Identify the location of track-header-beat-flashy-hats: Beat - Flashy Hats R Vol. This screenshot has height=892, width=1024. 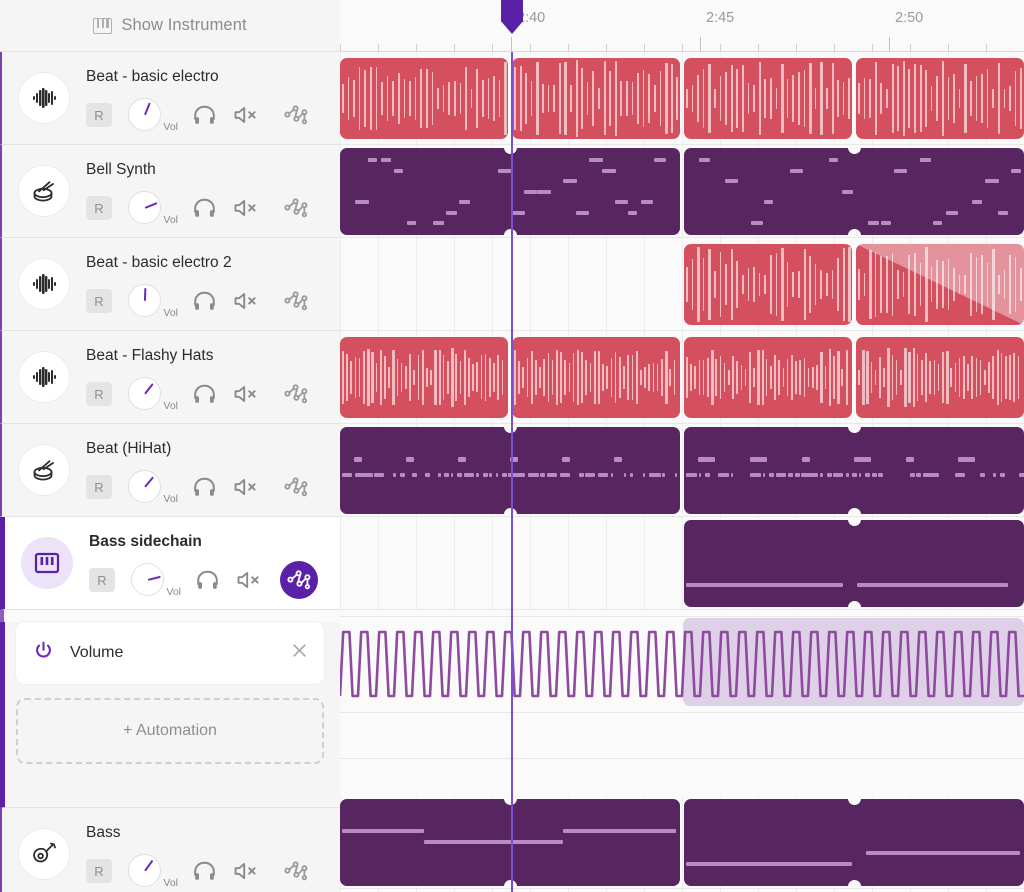
(170, 377).